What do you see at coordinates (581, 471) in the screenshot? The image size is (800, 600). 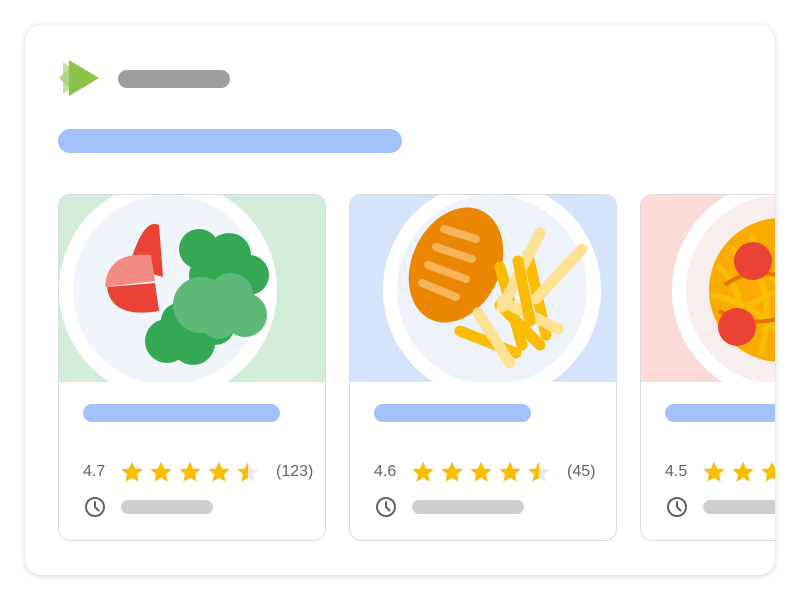 I see `review-count: (45)` at bounding box center [581, 471].